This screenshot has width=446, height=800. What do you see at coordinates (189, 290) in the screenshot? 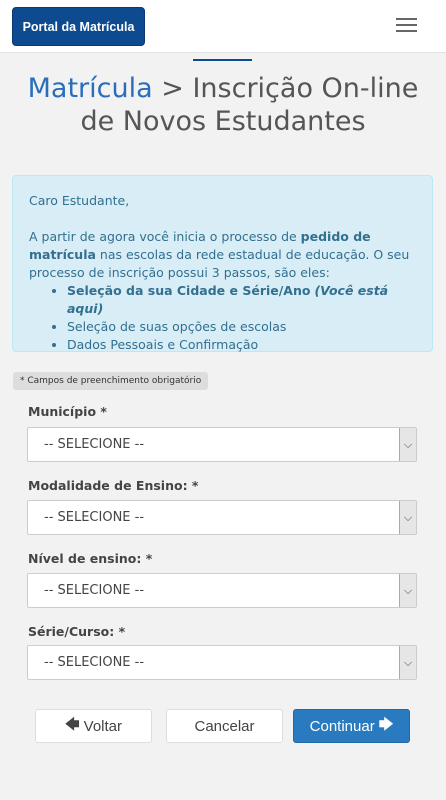
I see `step-1-label: Seleção da sua Cidade e Série/Ano` at bounding box center [189, 290].